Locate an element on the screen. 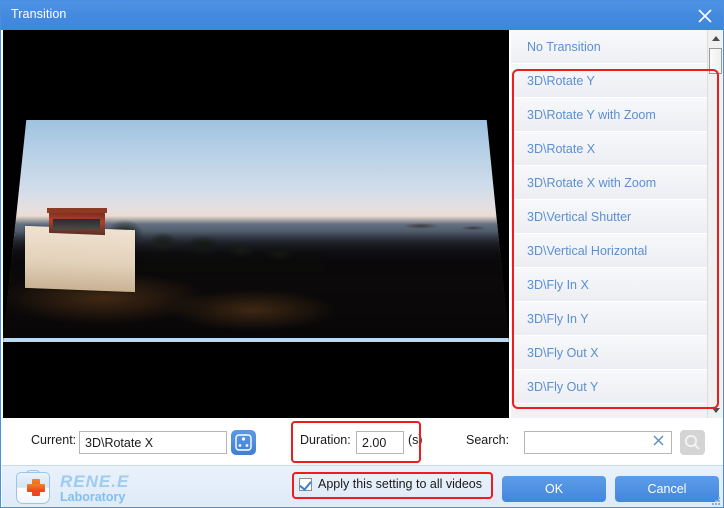 The image size is (724, 508). scrollbar-thumb is located at coordinates (715, 61).